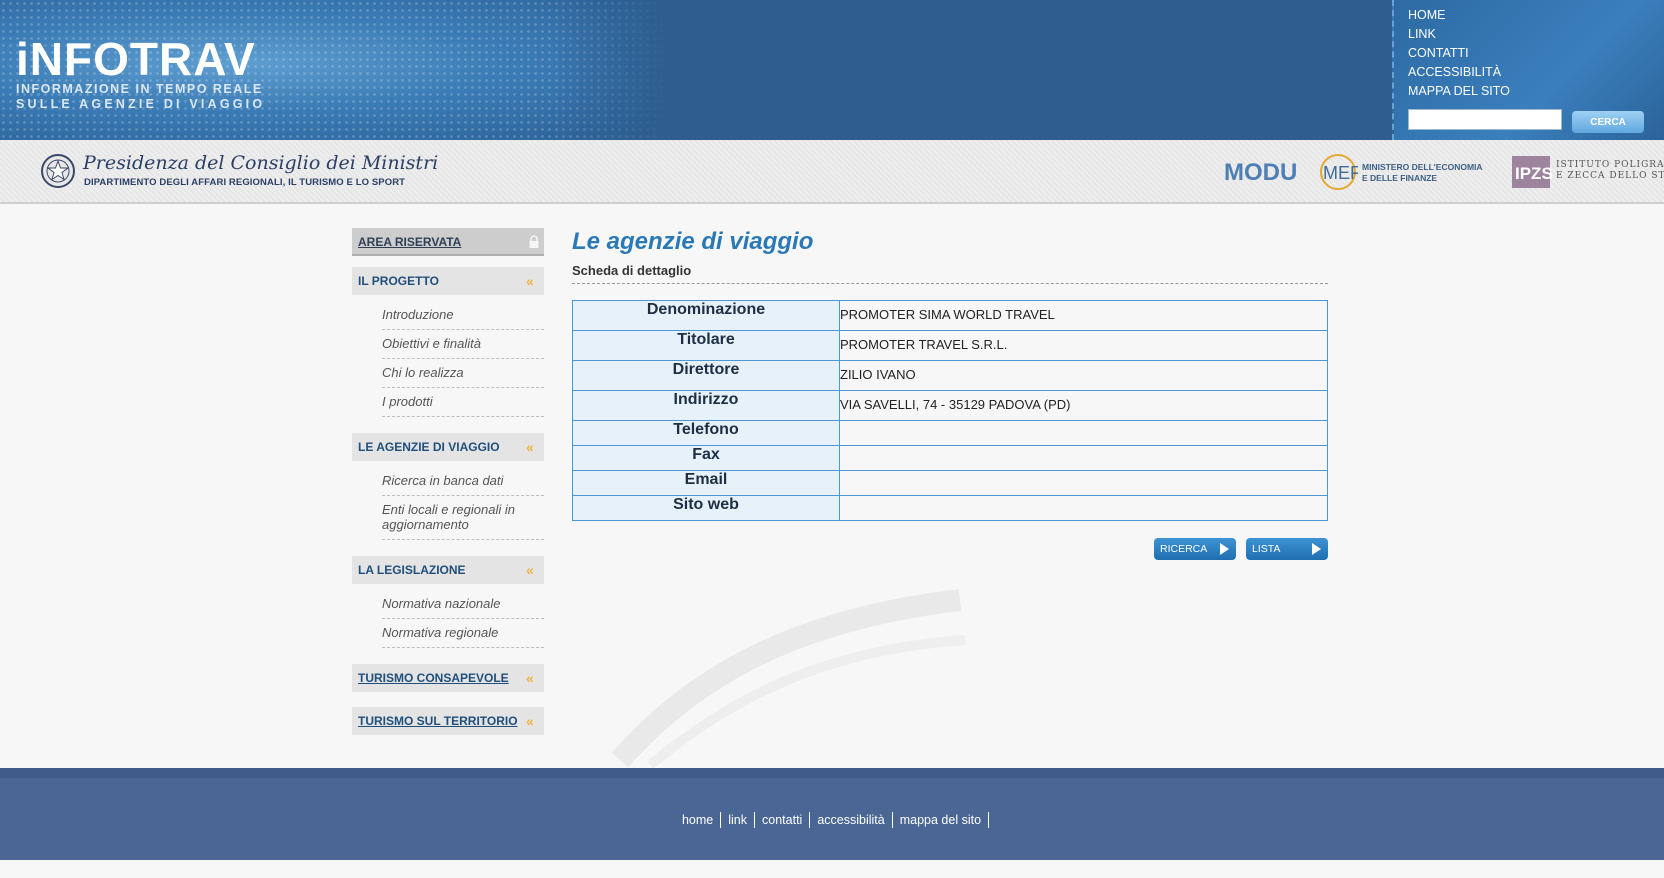 The image size is (1664, 878). Describe the element at coordinates (706, 315) in the screenshot. I see `row-label: Denominazione` at that location.